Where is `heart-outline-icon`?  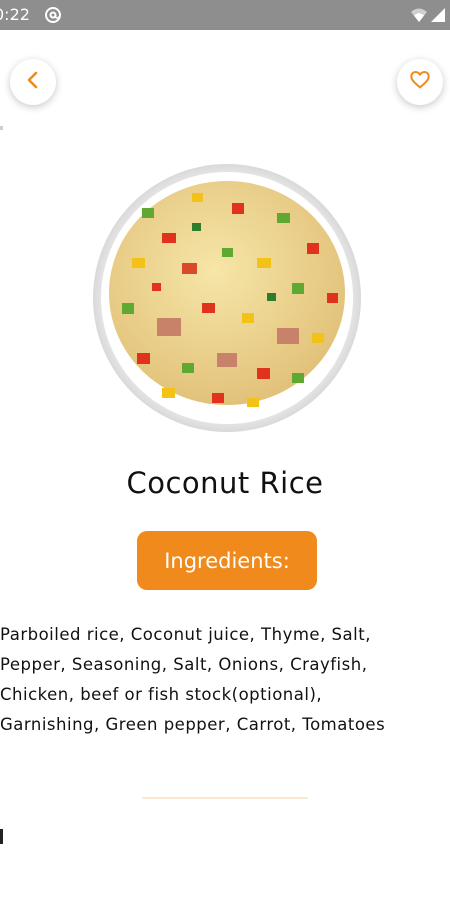 heart-outline-icon is located at coordinates (420, 82).